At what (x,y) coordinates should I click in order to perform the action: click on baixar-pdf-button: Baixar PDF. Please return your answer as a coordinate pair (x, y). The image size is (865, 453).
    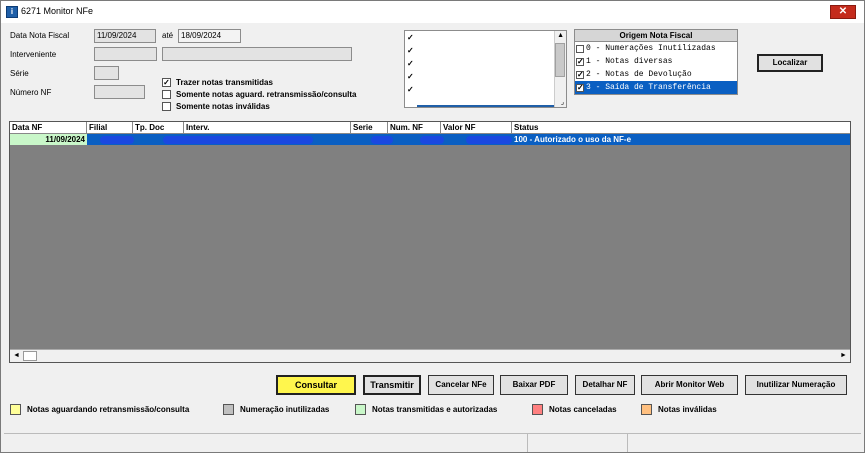
    Looking at the image, I should click on (534, 385).